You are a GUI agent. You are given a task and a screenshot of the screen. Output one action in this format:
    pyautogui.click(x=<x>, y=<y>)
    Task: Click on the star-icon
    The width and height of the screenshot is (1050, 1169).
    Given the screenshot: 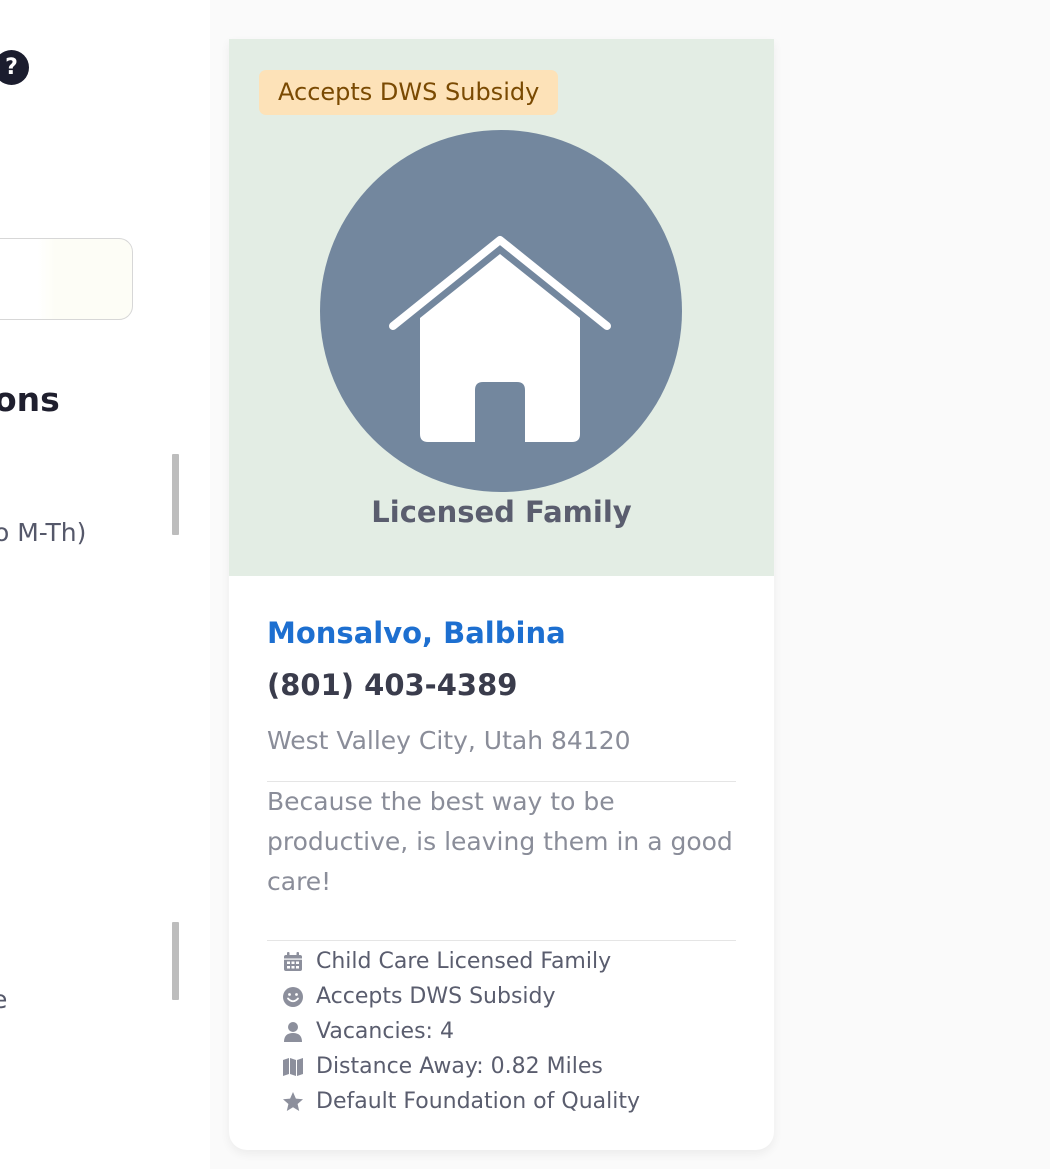 What is the action you would take?
    pyautogui.click(x=293, y=1102)
    